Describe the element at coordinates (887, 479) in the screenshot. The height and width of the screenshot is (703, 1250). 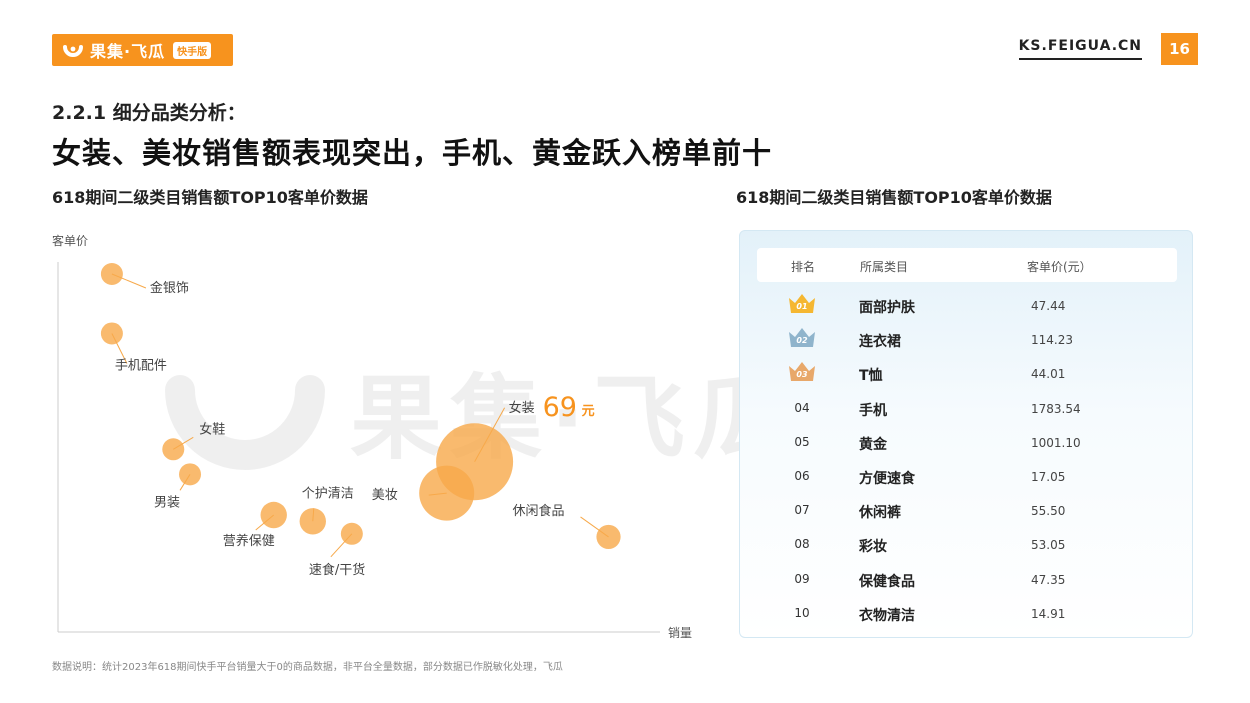
I see `category-name: 方便速食` at that location.